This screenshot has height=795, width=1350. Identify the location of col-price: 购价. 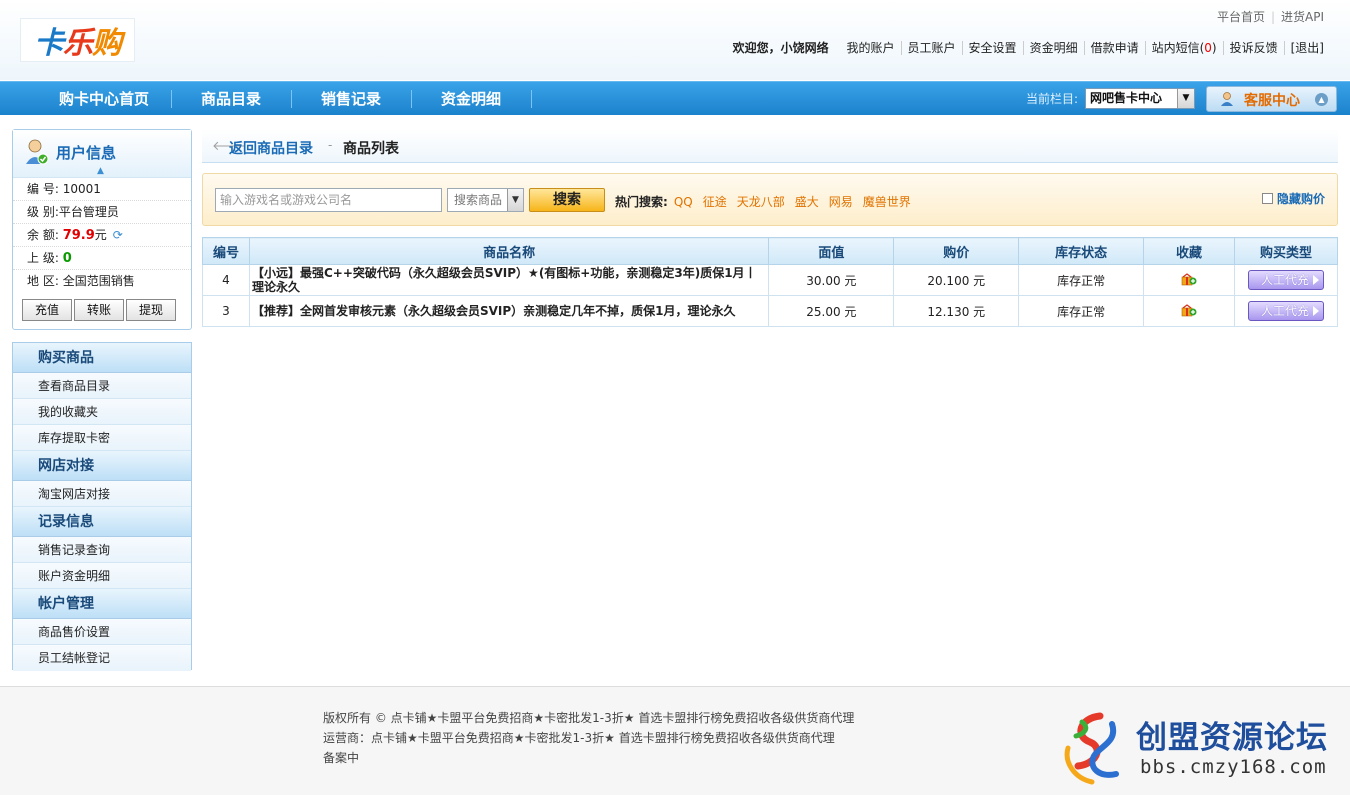
(956, 251).